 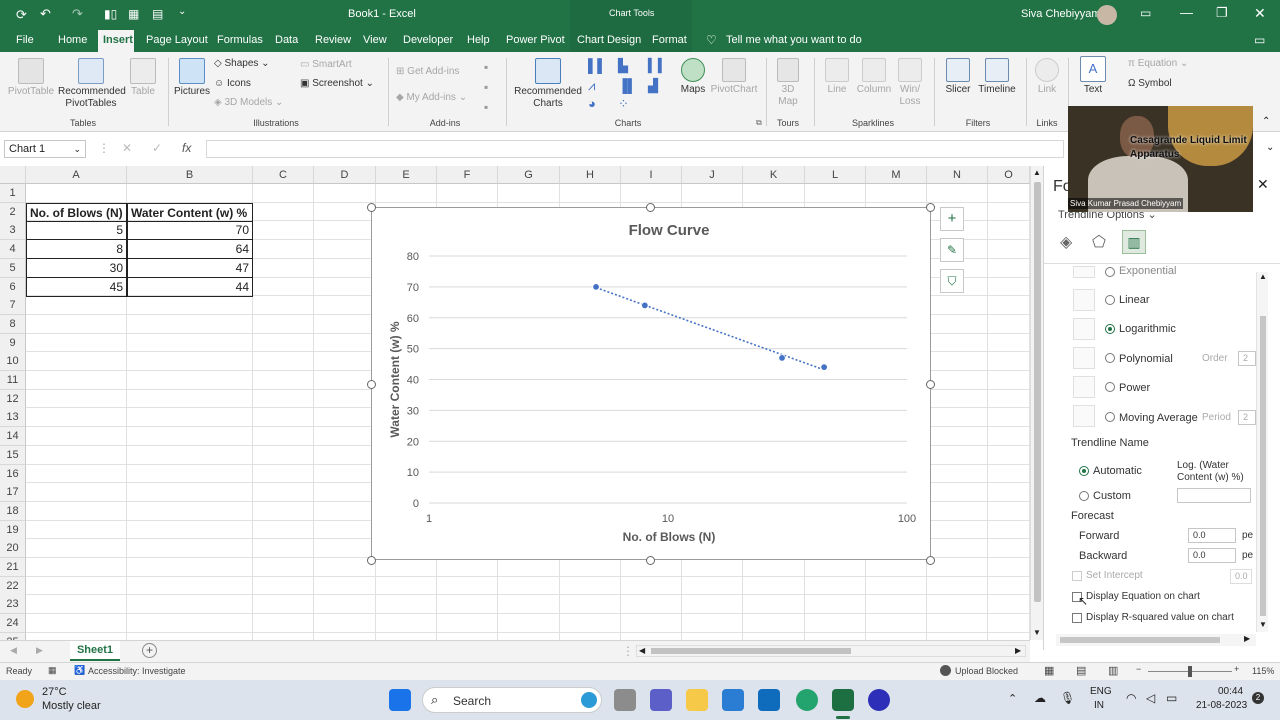 What do you see at coordinates (45, 149) in the screenshot?
I see `name-box: Chart 1 ⌄` at bounding box center [45, 149].